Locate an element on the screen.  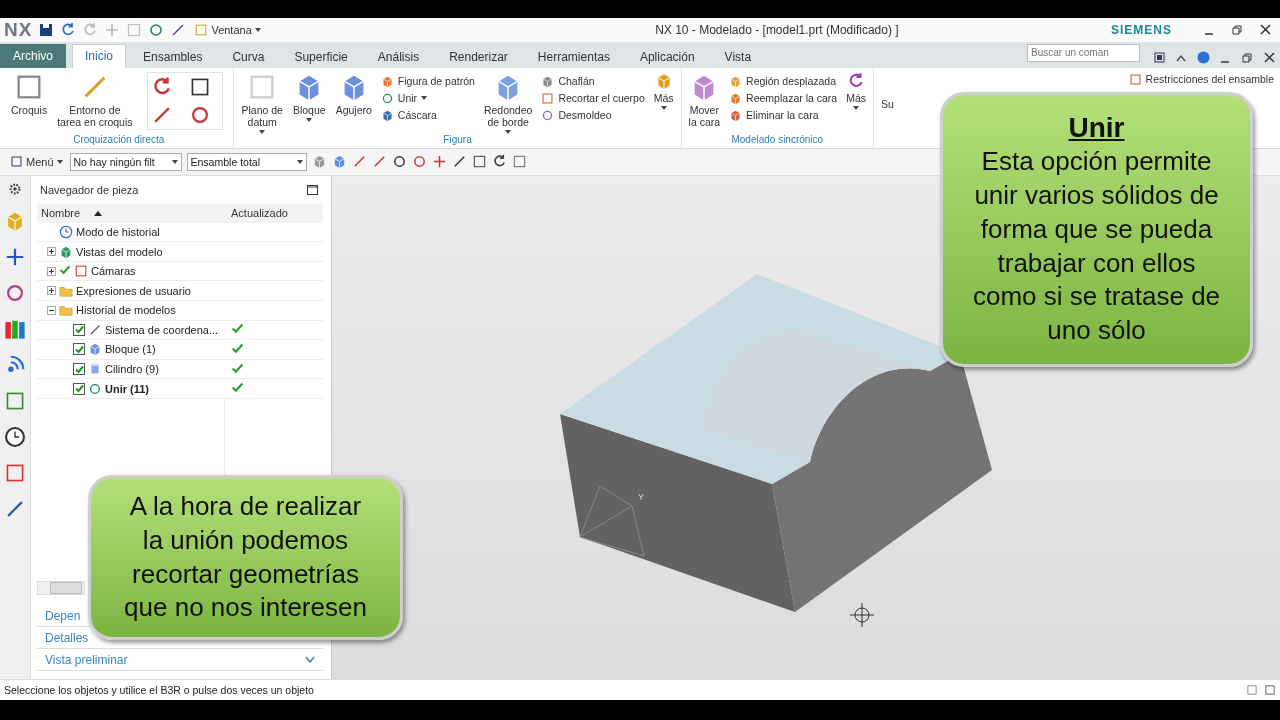
scope-select: Ensamble total is located at coordinates (246, 161).